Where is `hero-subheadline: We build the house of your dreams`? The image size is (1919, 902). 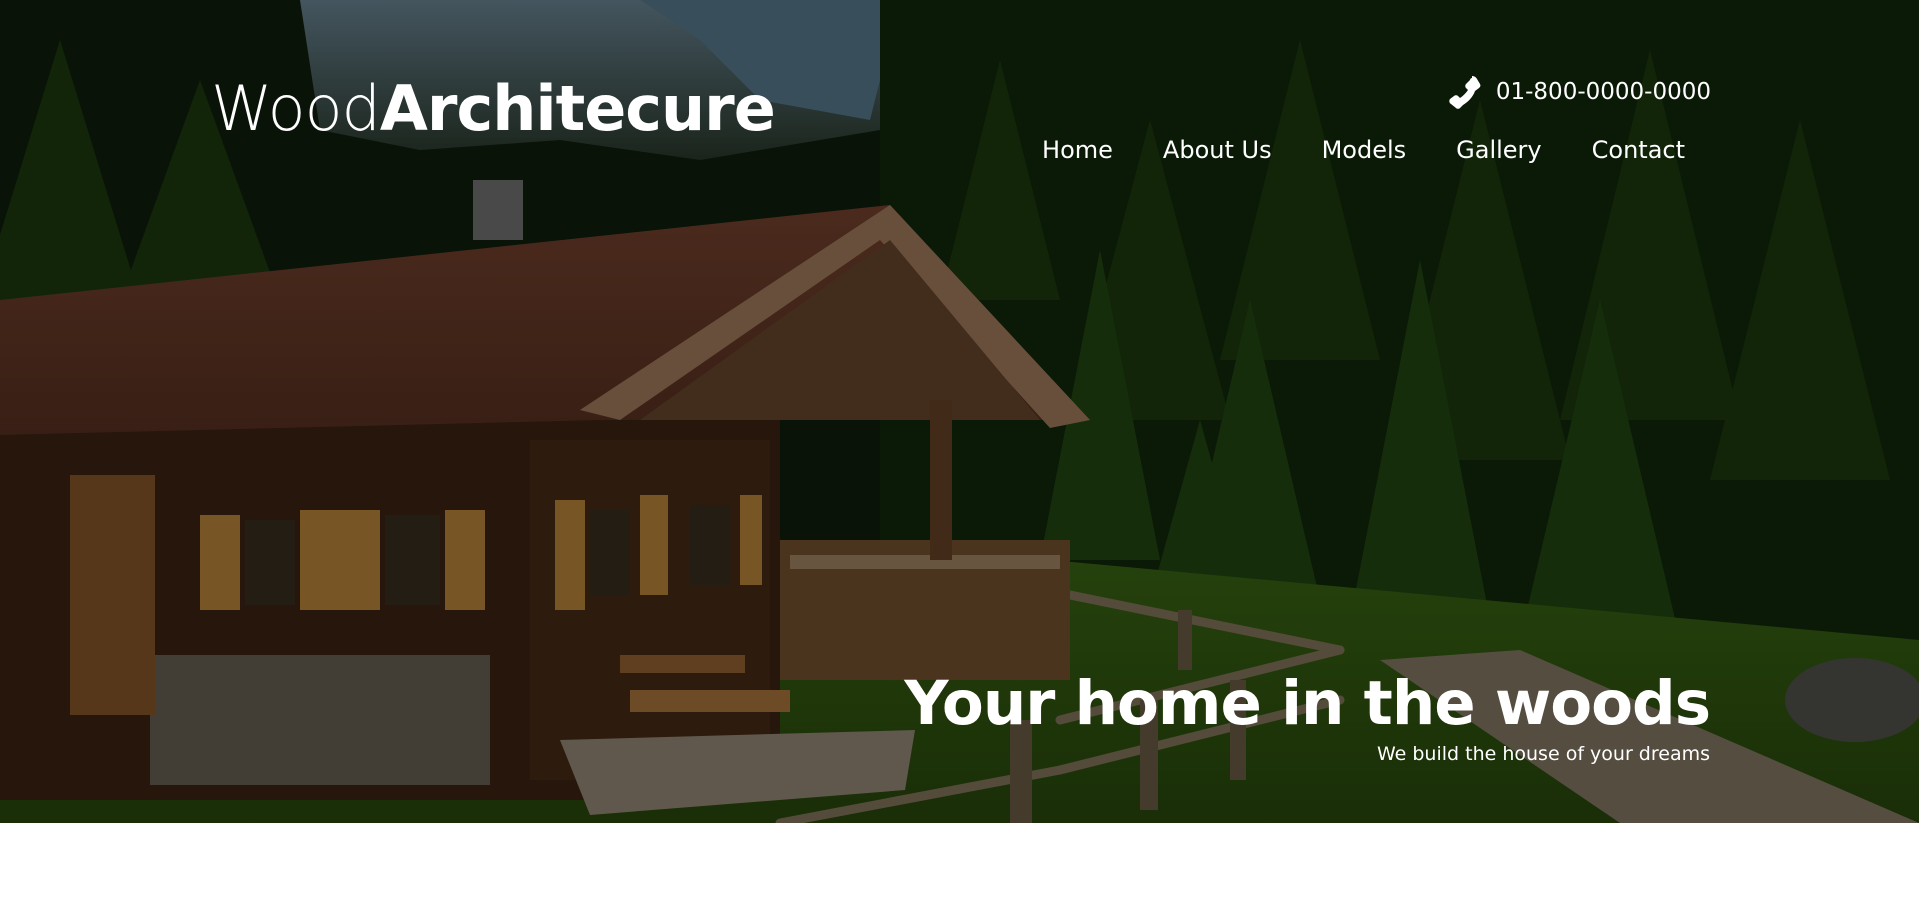
hero-subheadline: We build the house of your dreams is located at coordinates (1543, 754).